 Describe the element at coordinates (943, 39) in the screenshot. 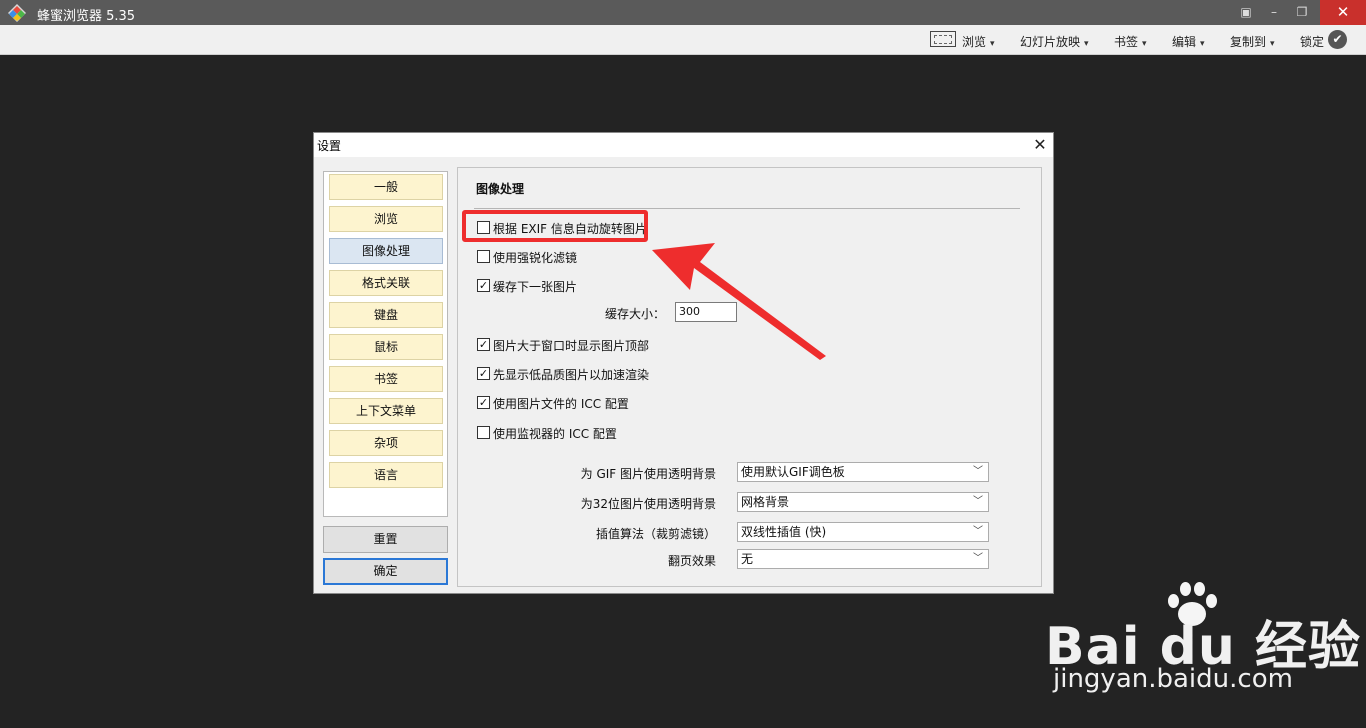

I see `browse-mode-icon` at that location.